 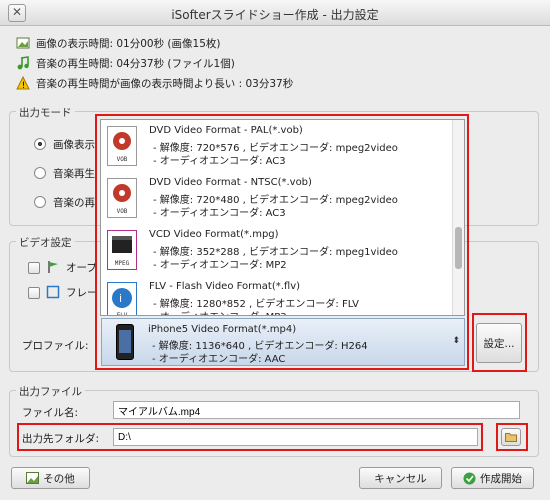 What do you see at coordinates (214, 234) in the screenshot?
I see `format-name: VCD Video Format(*.mpg)` at bounding box center [214, 234].